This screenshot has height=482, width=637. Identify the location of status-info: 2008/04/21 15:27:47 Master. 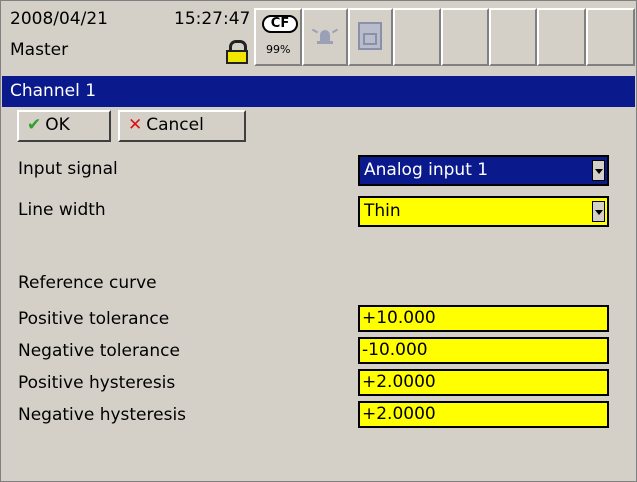
(133, 37).